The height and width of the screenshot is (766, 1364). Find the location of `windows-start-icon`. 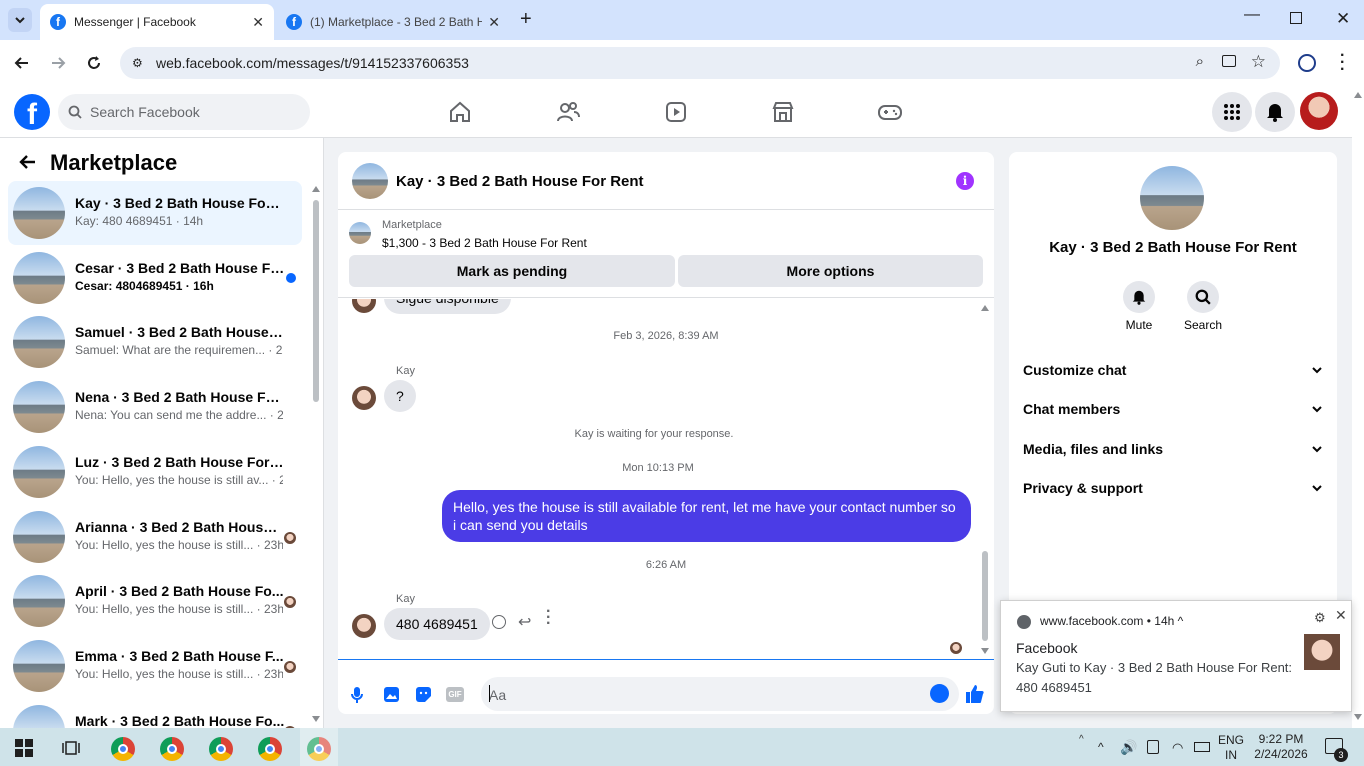

windows-start-icon is located at coordinates (24, 748).